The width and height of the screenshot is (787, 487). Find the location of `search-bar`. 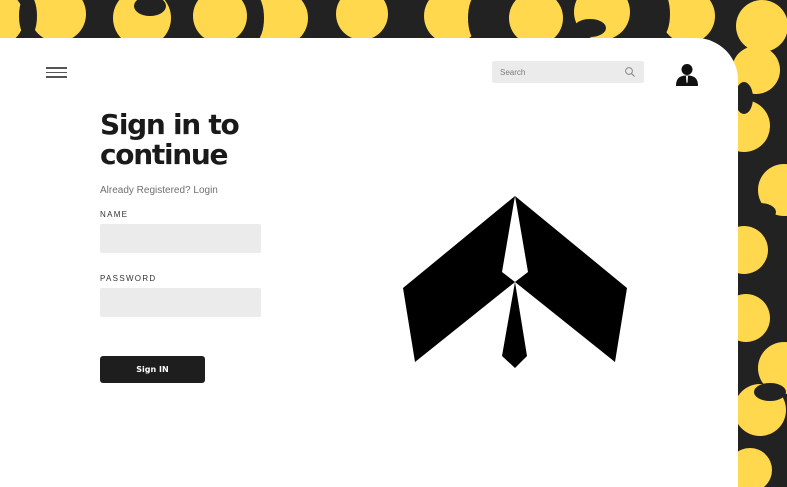

search-bar is located at coordinates (568, 72).